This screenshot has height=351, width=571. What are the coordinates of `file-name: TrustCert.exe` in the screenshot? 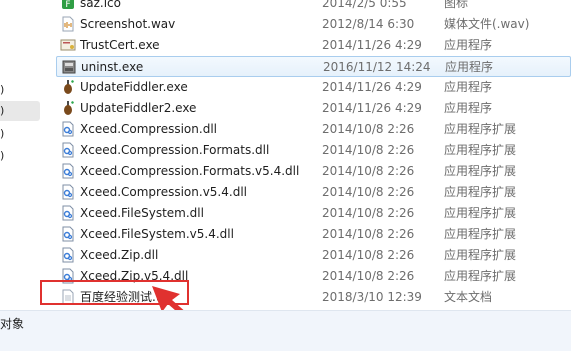 It's located at (120, 45).